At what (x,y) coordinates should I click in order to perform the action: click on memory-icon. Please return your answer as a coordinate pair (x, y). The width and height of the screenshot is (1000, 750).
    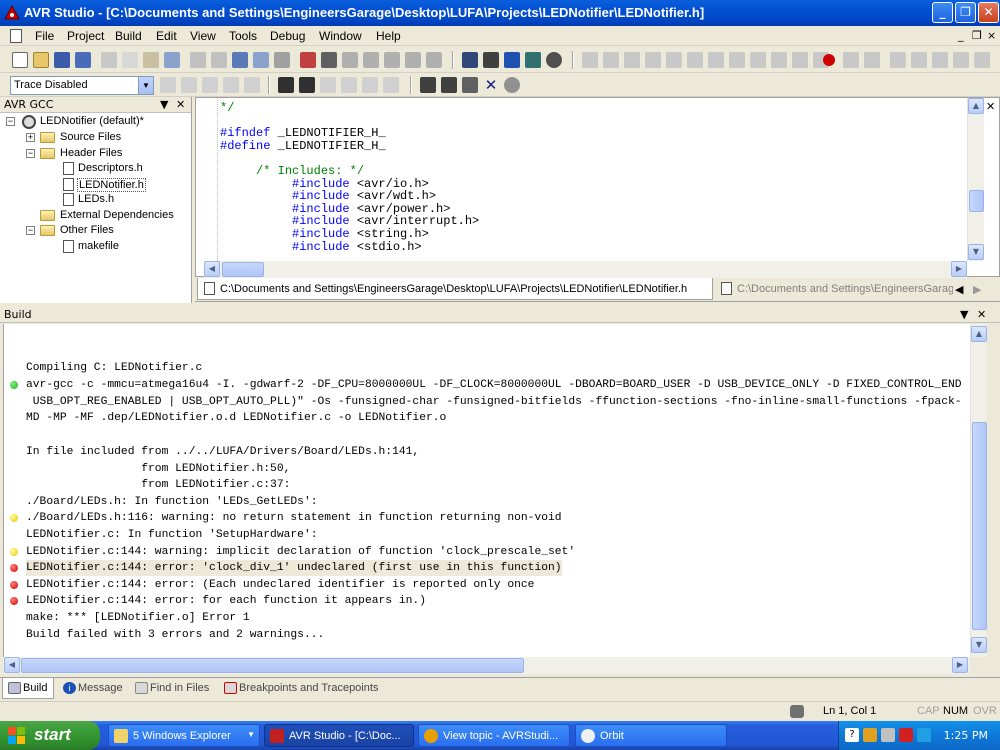
    Looking at the image, I should click on (919, 60).